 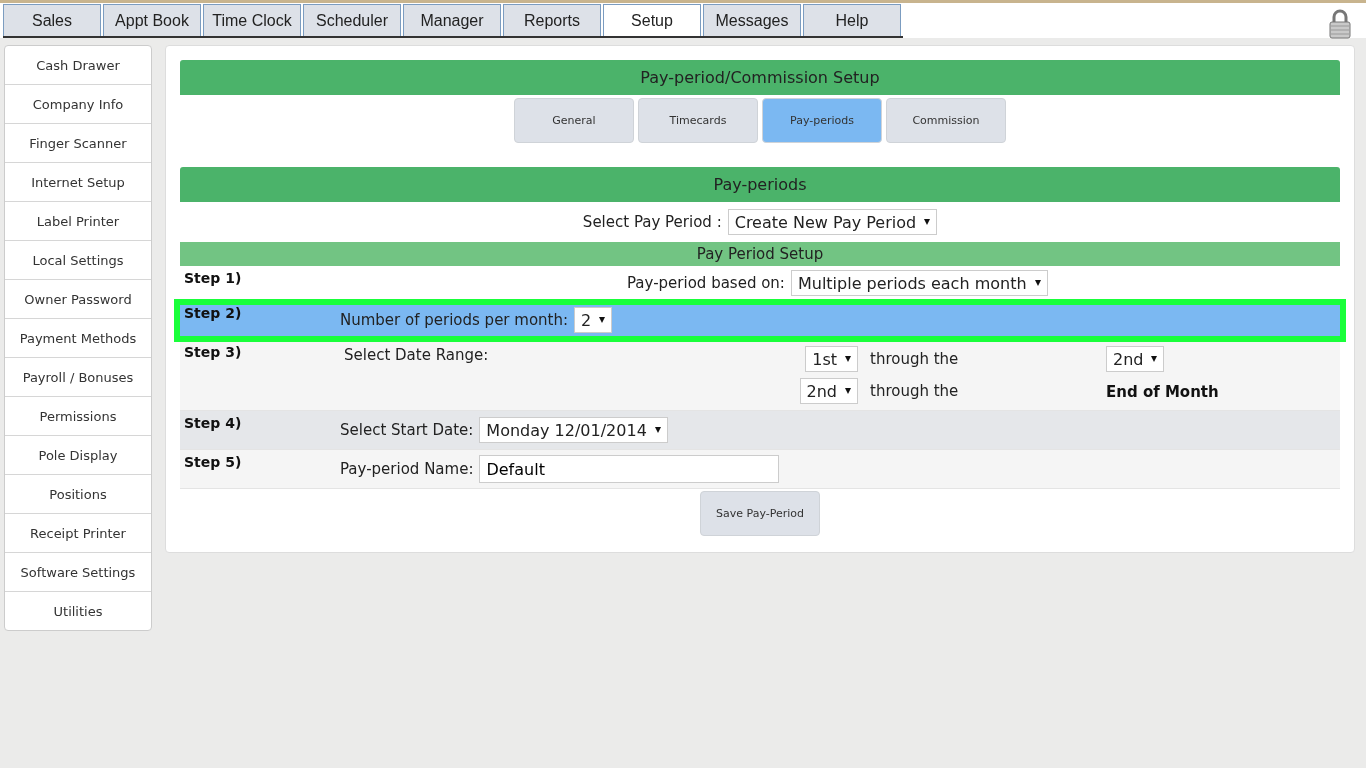 What do you see at coordinates (78, 533) in the screenshot?
I see `sidebar-item: Receipt Printer` at bounding box center [78, 533].